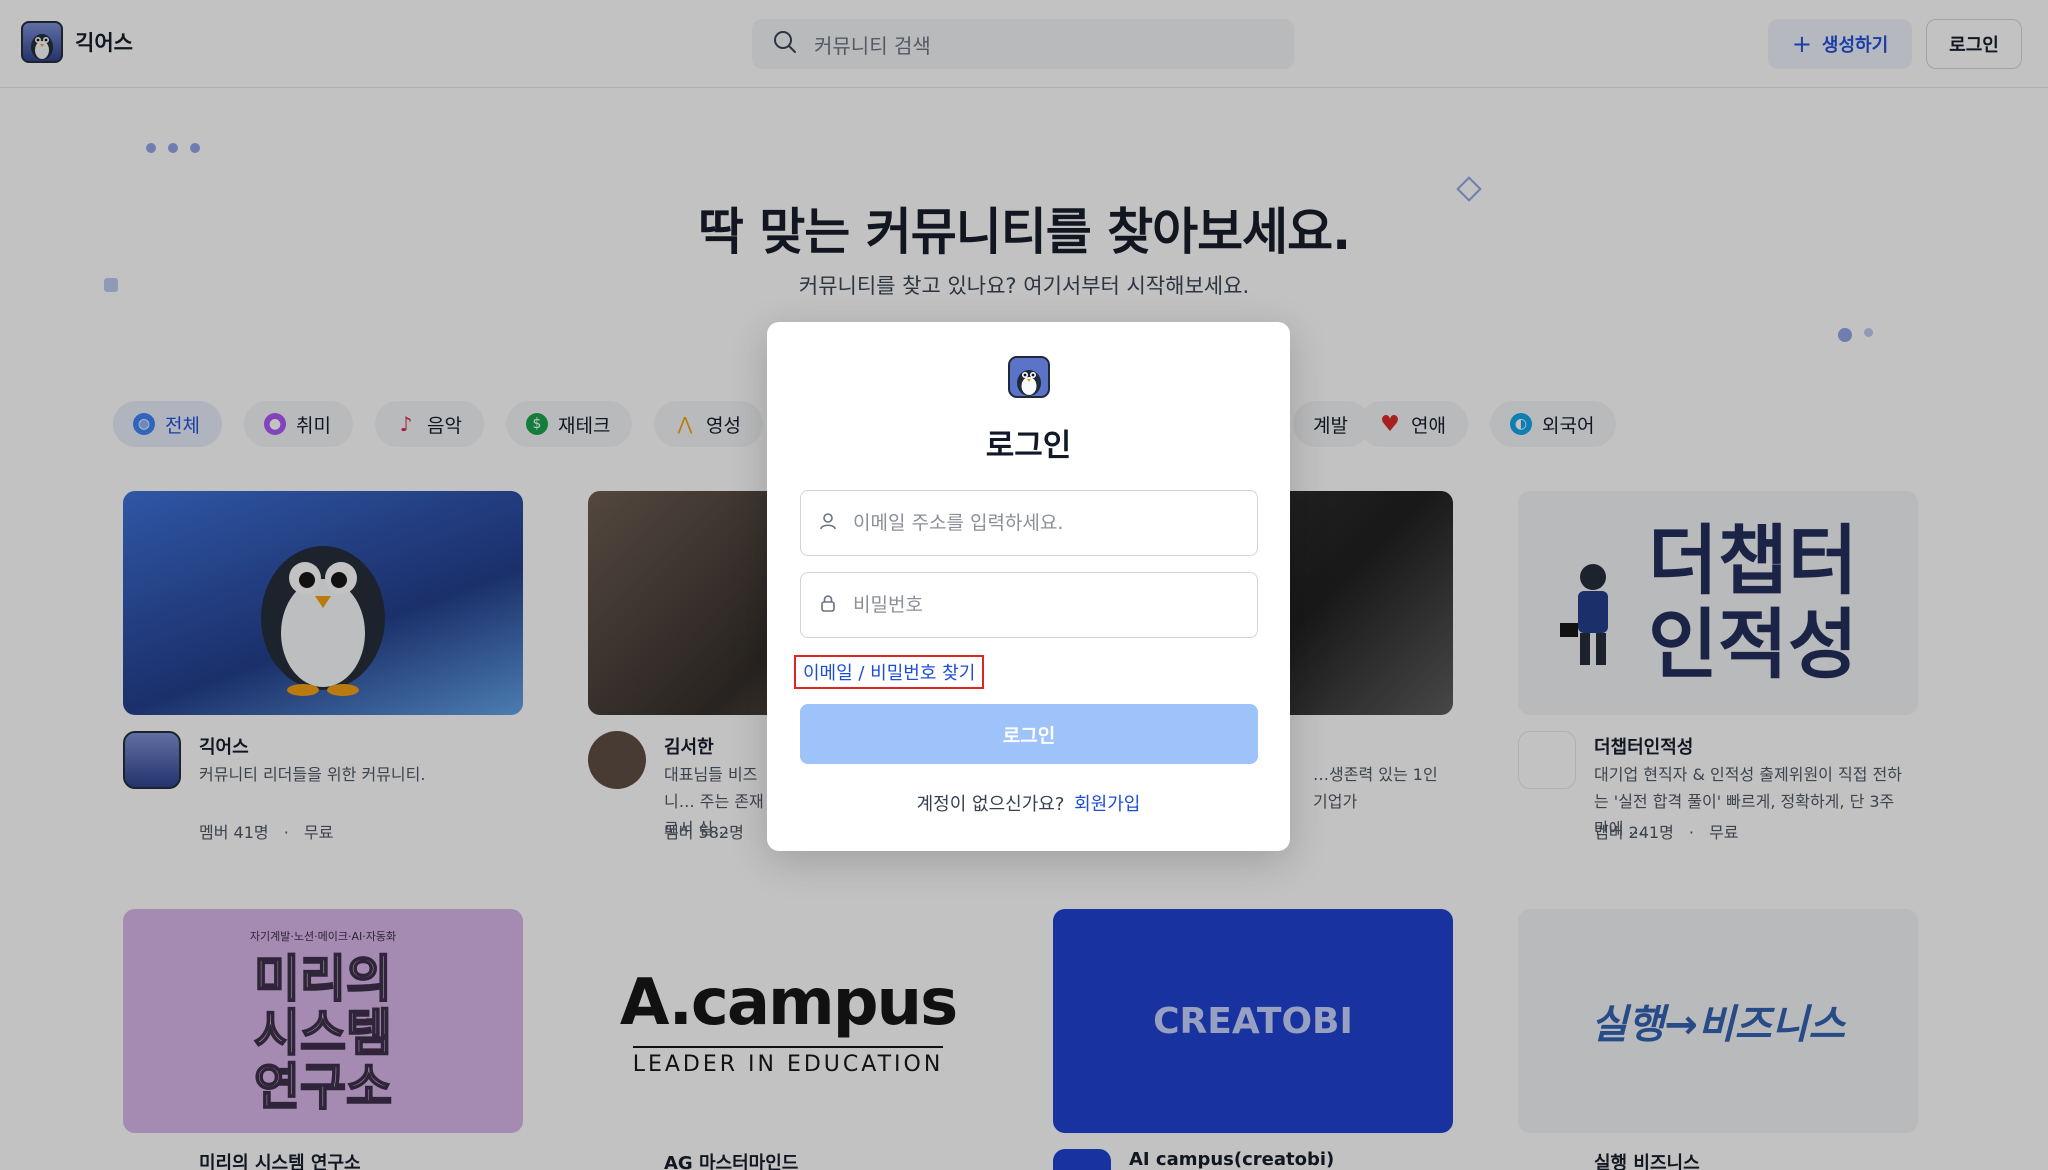 The height and width of the screenshot is (1170, 2048). I want to click on user-icon, so click(828, 523).